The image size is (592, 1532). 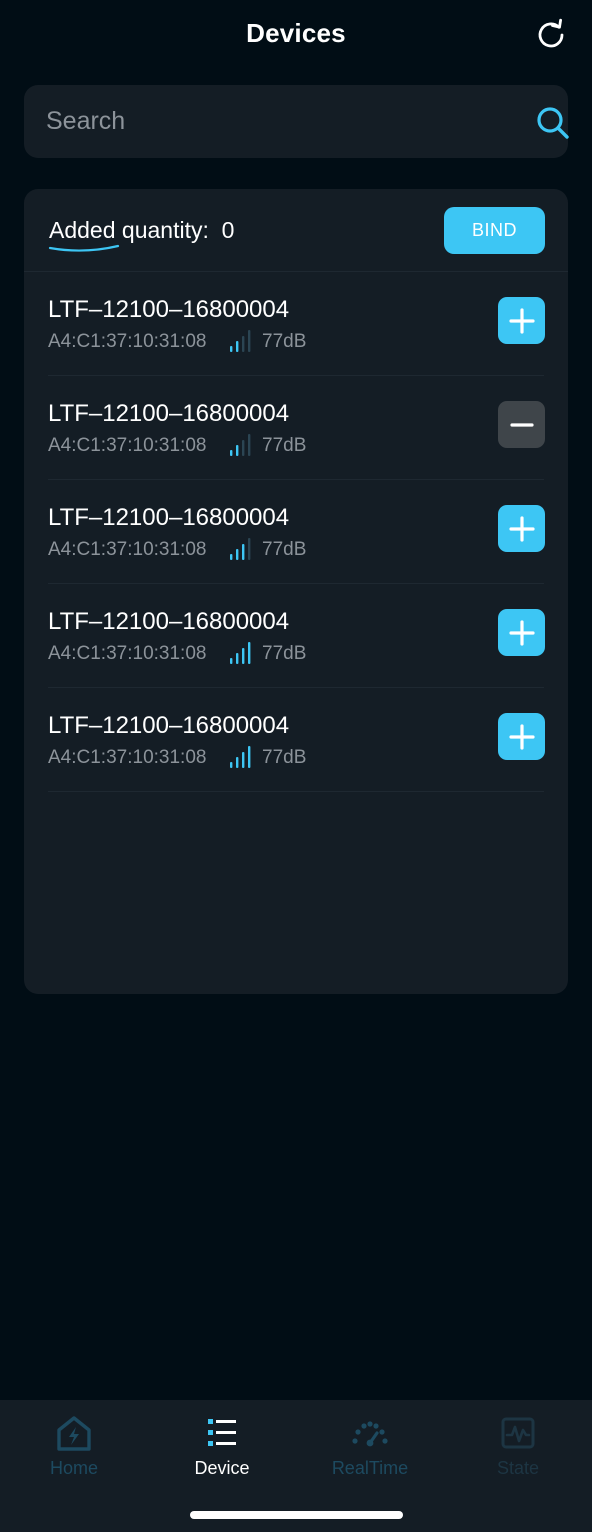 I want to click on page-title: Devices, so click(x=296, y=33).